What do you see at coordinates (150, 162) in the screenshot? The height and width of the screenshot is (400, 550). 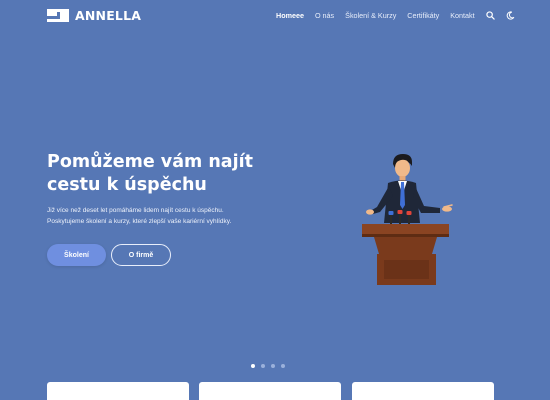 I see `hero-title-line1: Pomůžeme vám najít` at bounding box center [150, 162].